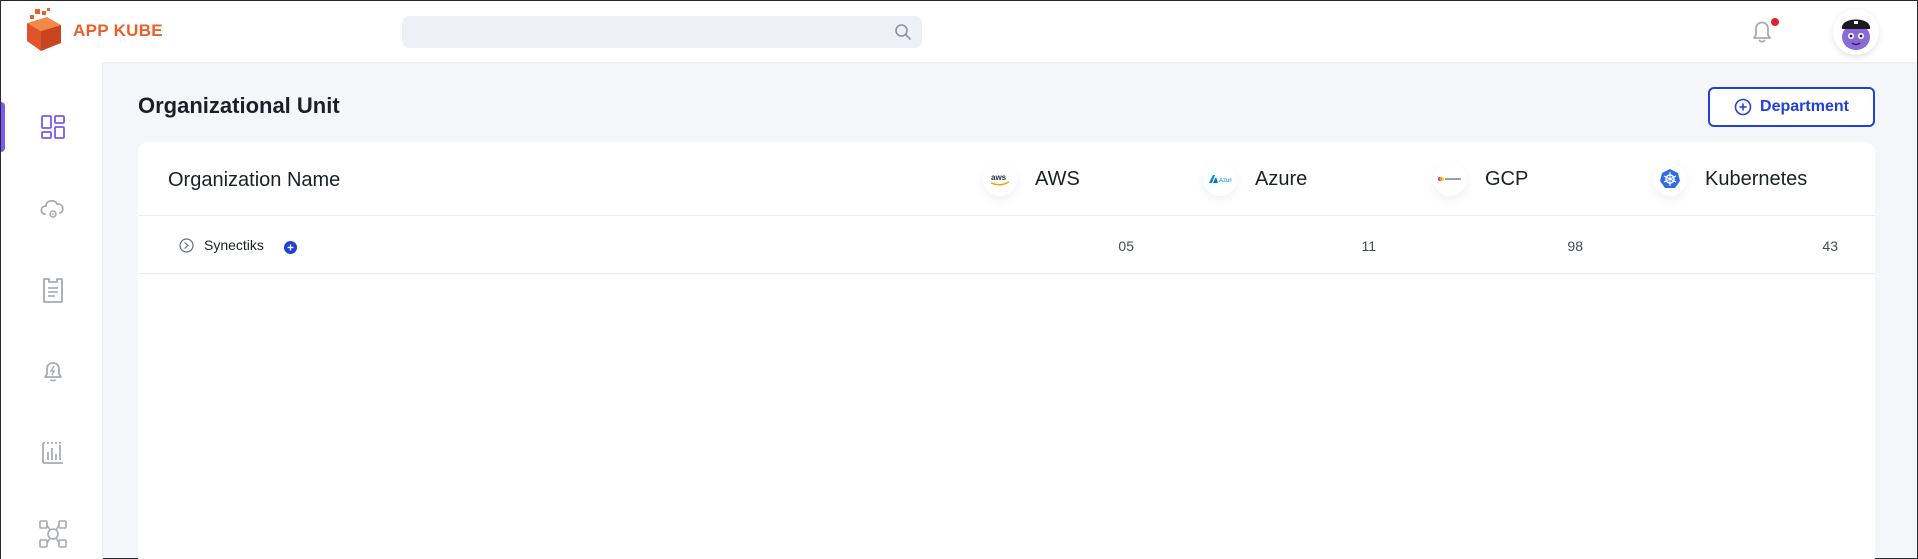 The width and height of the screenshot is (1918, 559). What do you see at coordinates (959, 31) in the screenshot?
I see `top-bar: APP KUBE` at bounding box center [959, 31].